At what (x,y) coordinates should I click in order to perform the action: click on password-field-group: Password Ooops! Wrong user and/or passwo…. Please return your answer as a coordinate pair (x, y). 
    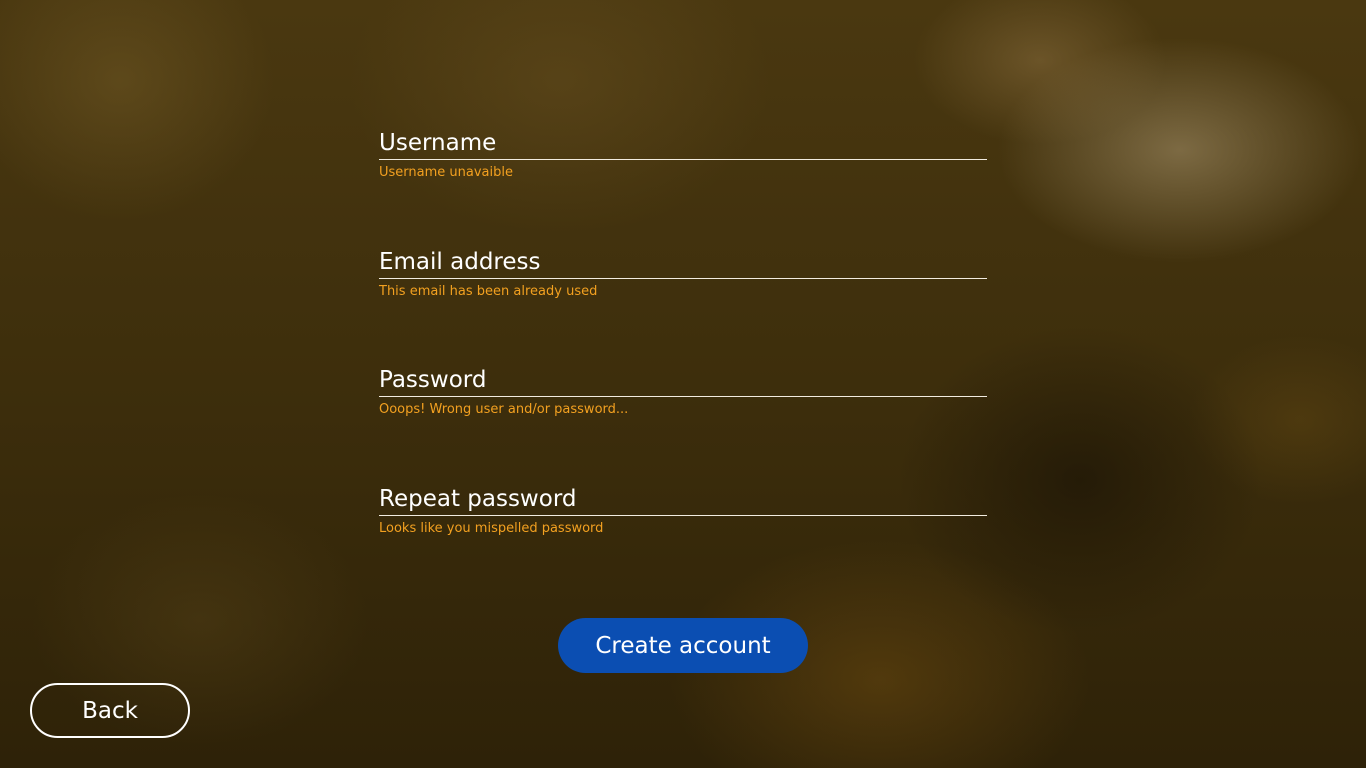
    Looking at the image, I should click on (683, 392).